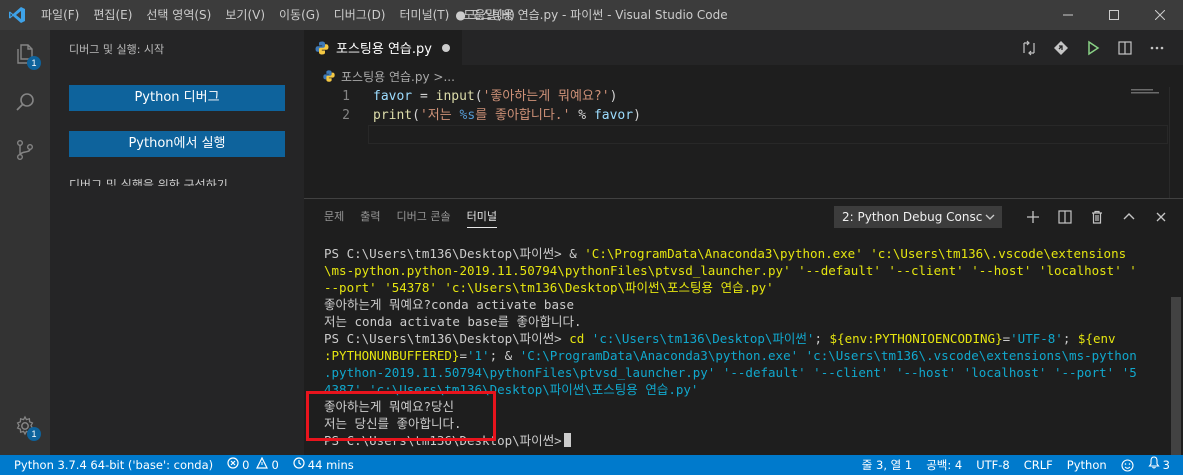  I want to click on menu-item: 이동(G), so click(299, 15).